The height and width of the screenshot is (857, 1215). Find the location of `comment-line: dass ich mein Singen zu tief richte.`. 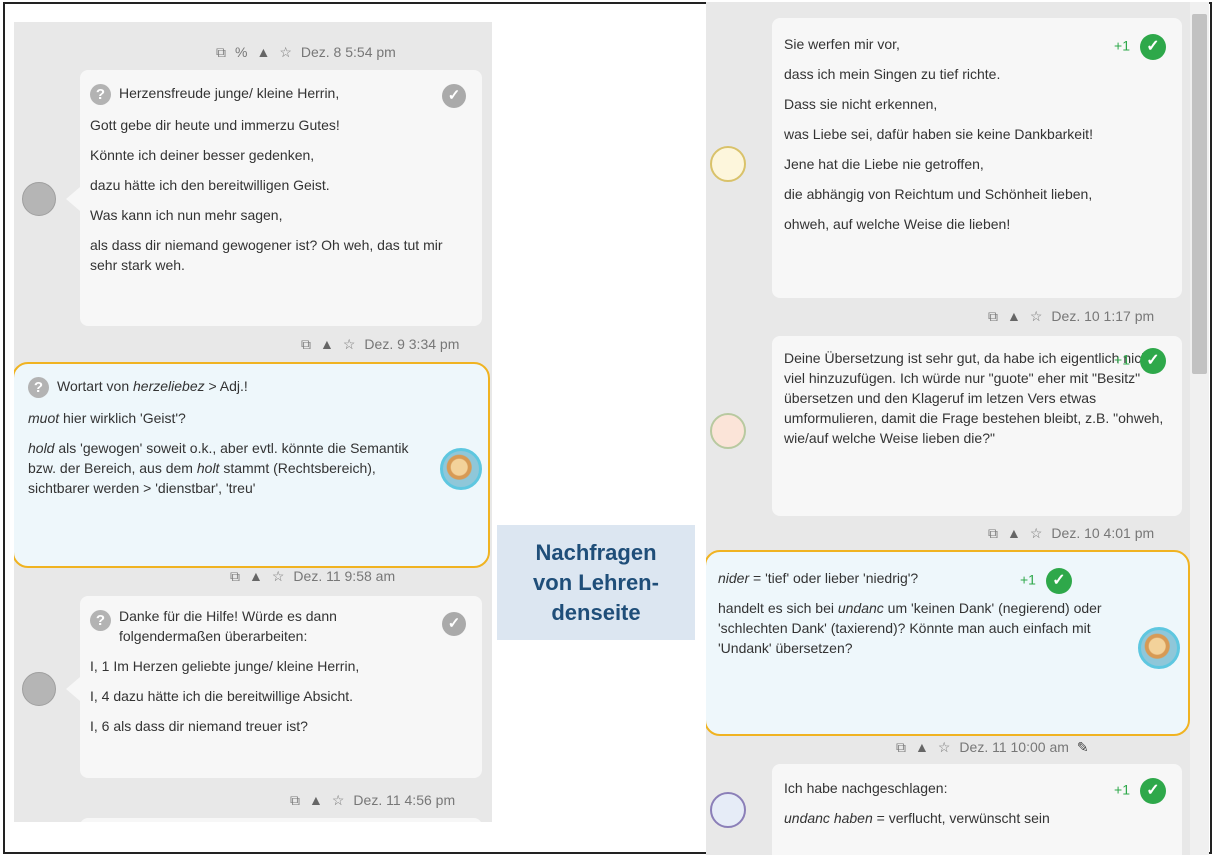

comment-line: dass ich mein Singen zu tief richte. is located at coordinates (892, 74).